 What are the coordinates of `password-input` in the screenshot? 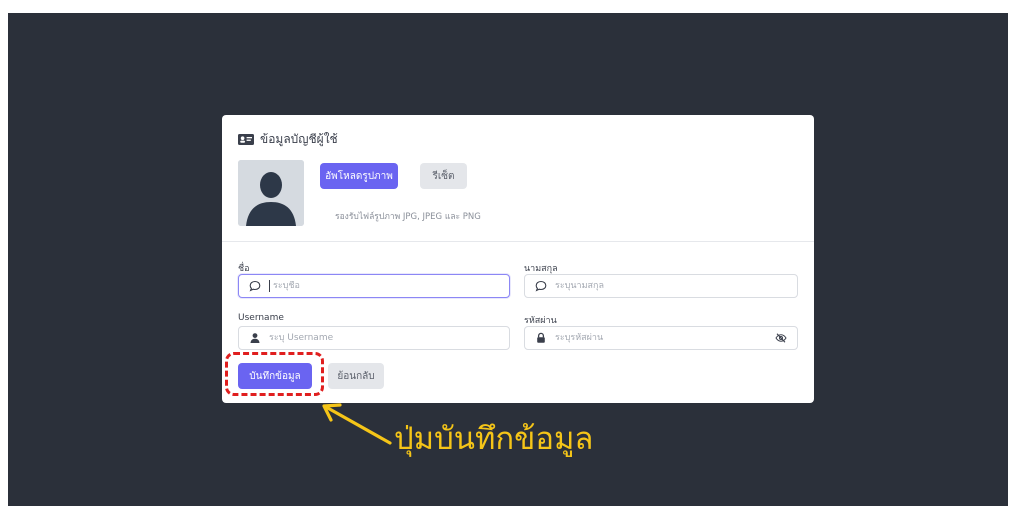 It's located at (665, 338).